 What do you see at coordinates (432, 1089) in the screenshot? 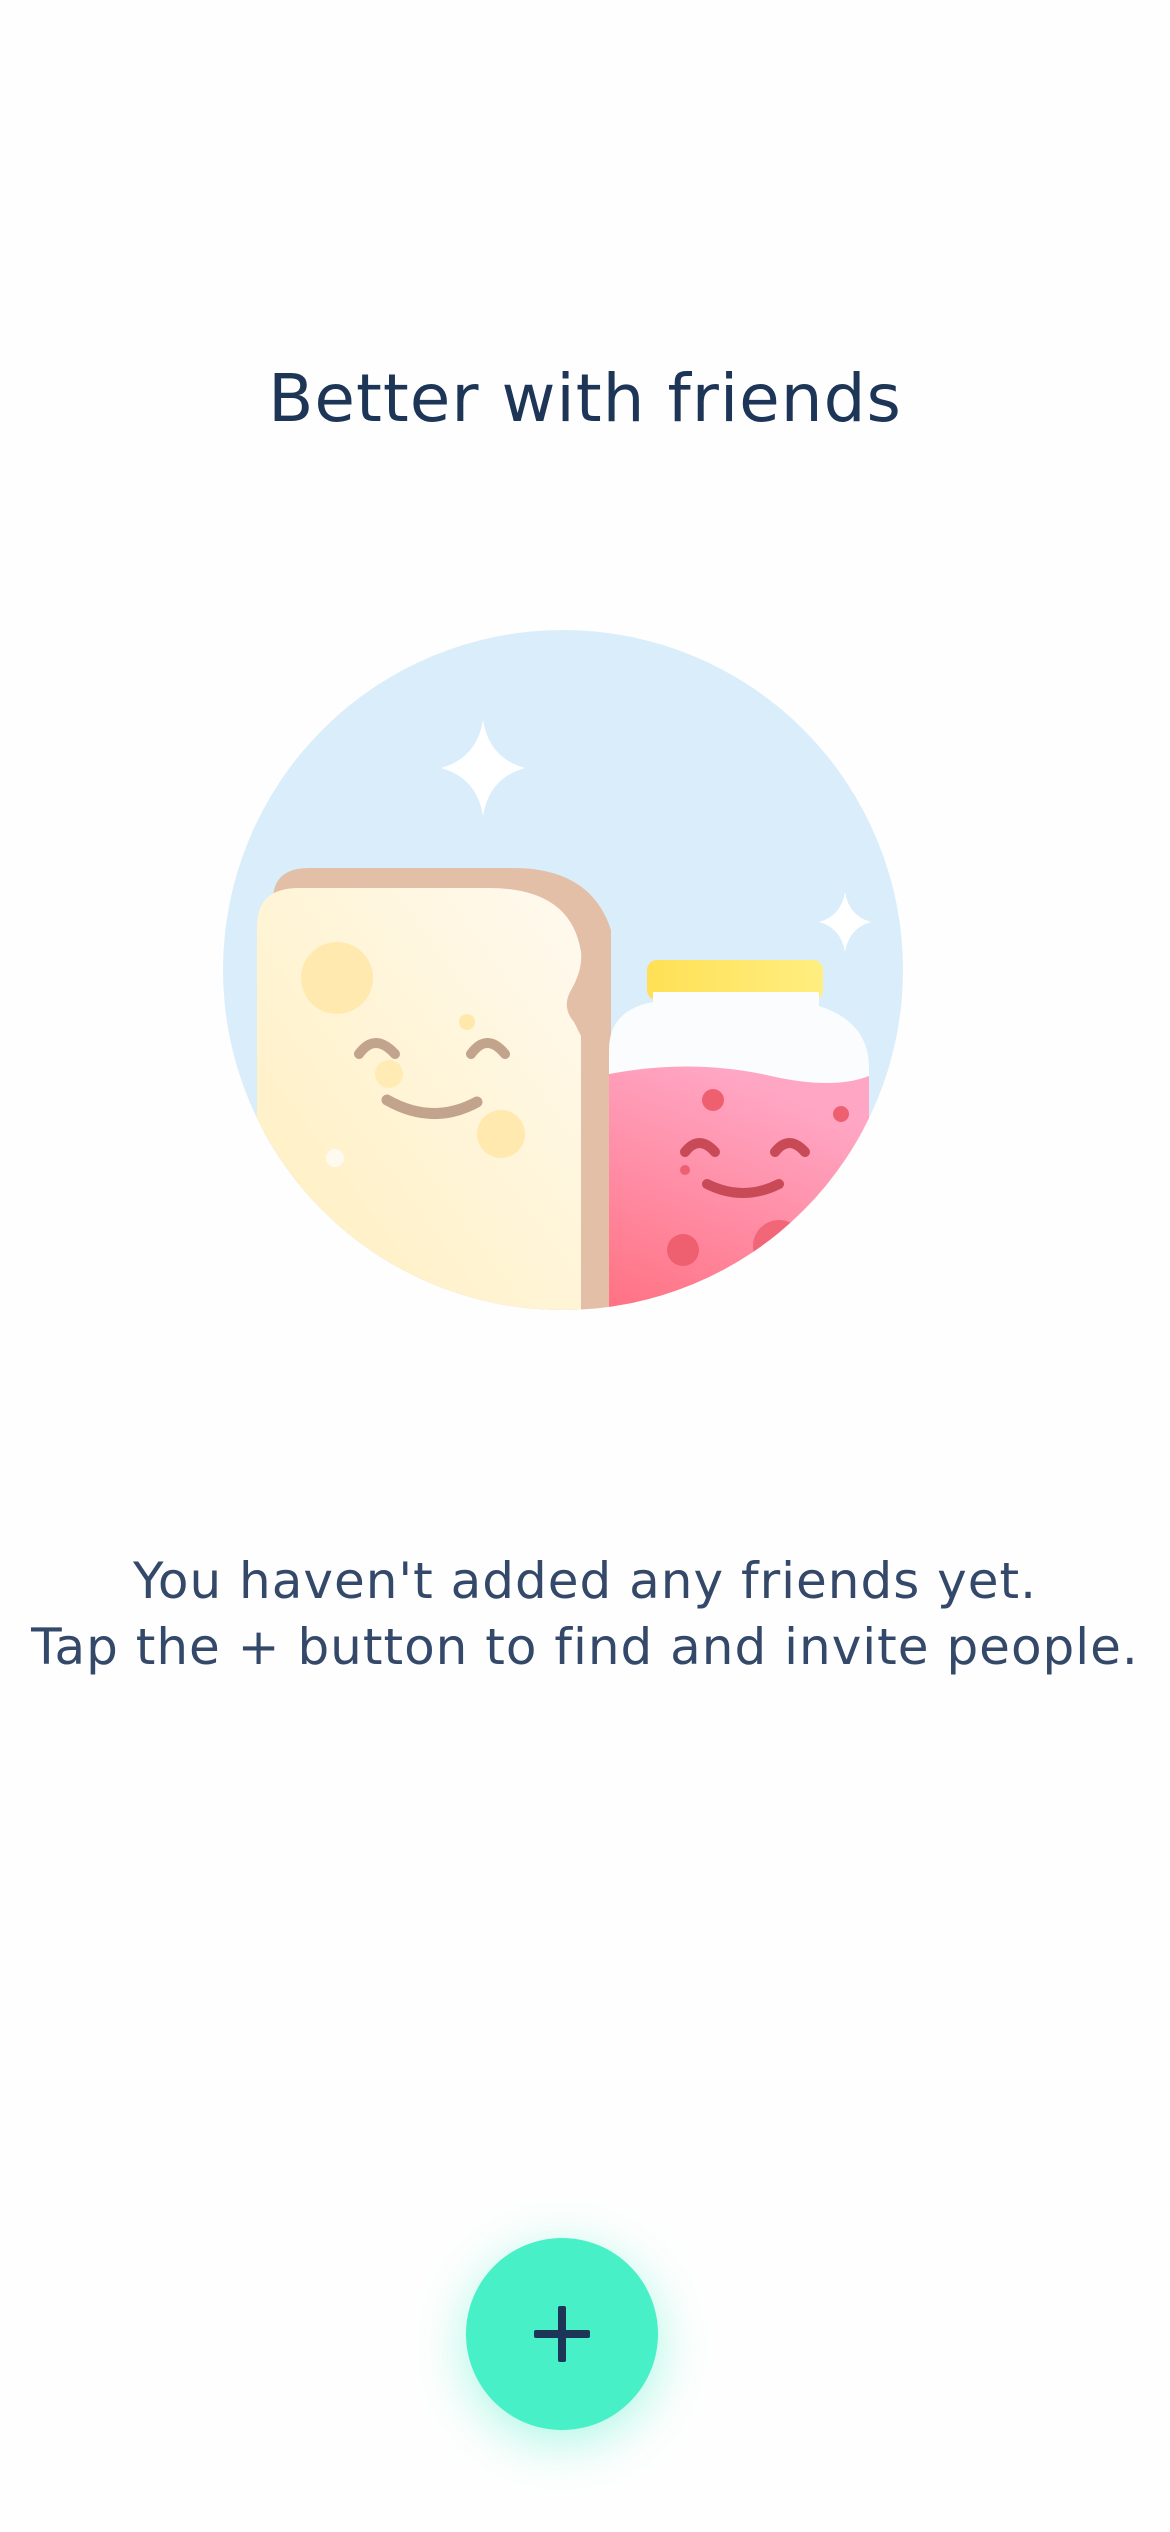
I see `bread-slice` at bounding box center [432, 1089].